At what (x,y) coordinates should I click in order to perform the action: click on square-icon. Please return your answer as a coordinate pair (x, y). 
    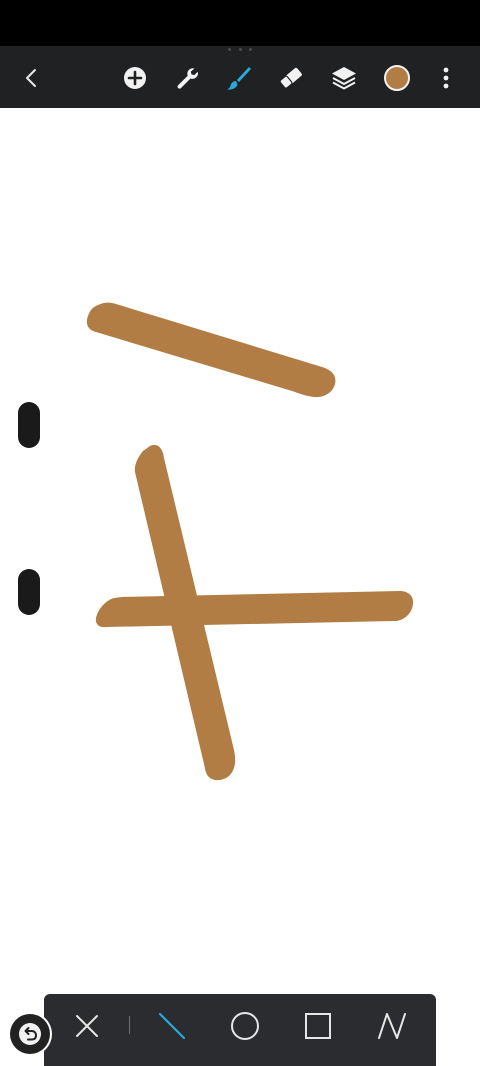
    Looking at the image, I should click on (318, 1026).